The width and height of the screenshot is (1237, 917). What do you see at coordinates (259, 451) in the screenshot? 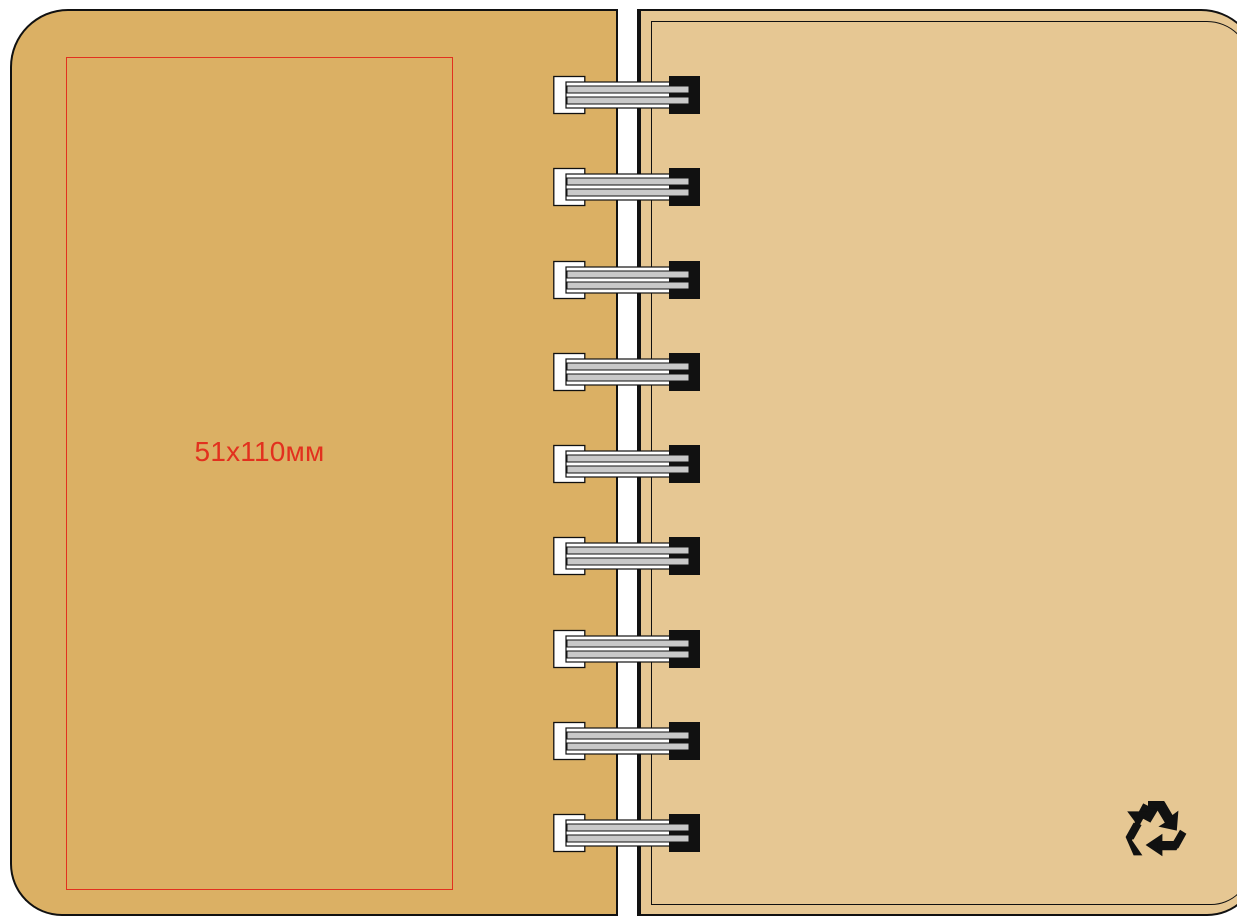
I see `print-area-label: 51x110мм` at bounding box center [259, 451].